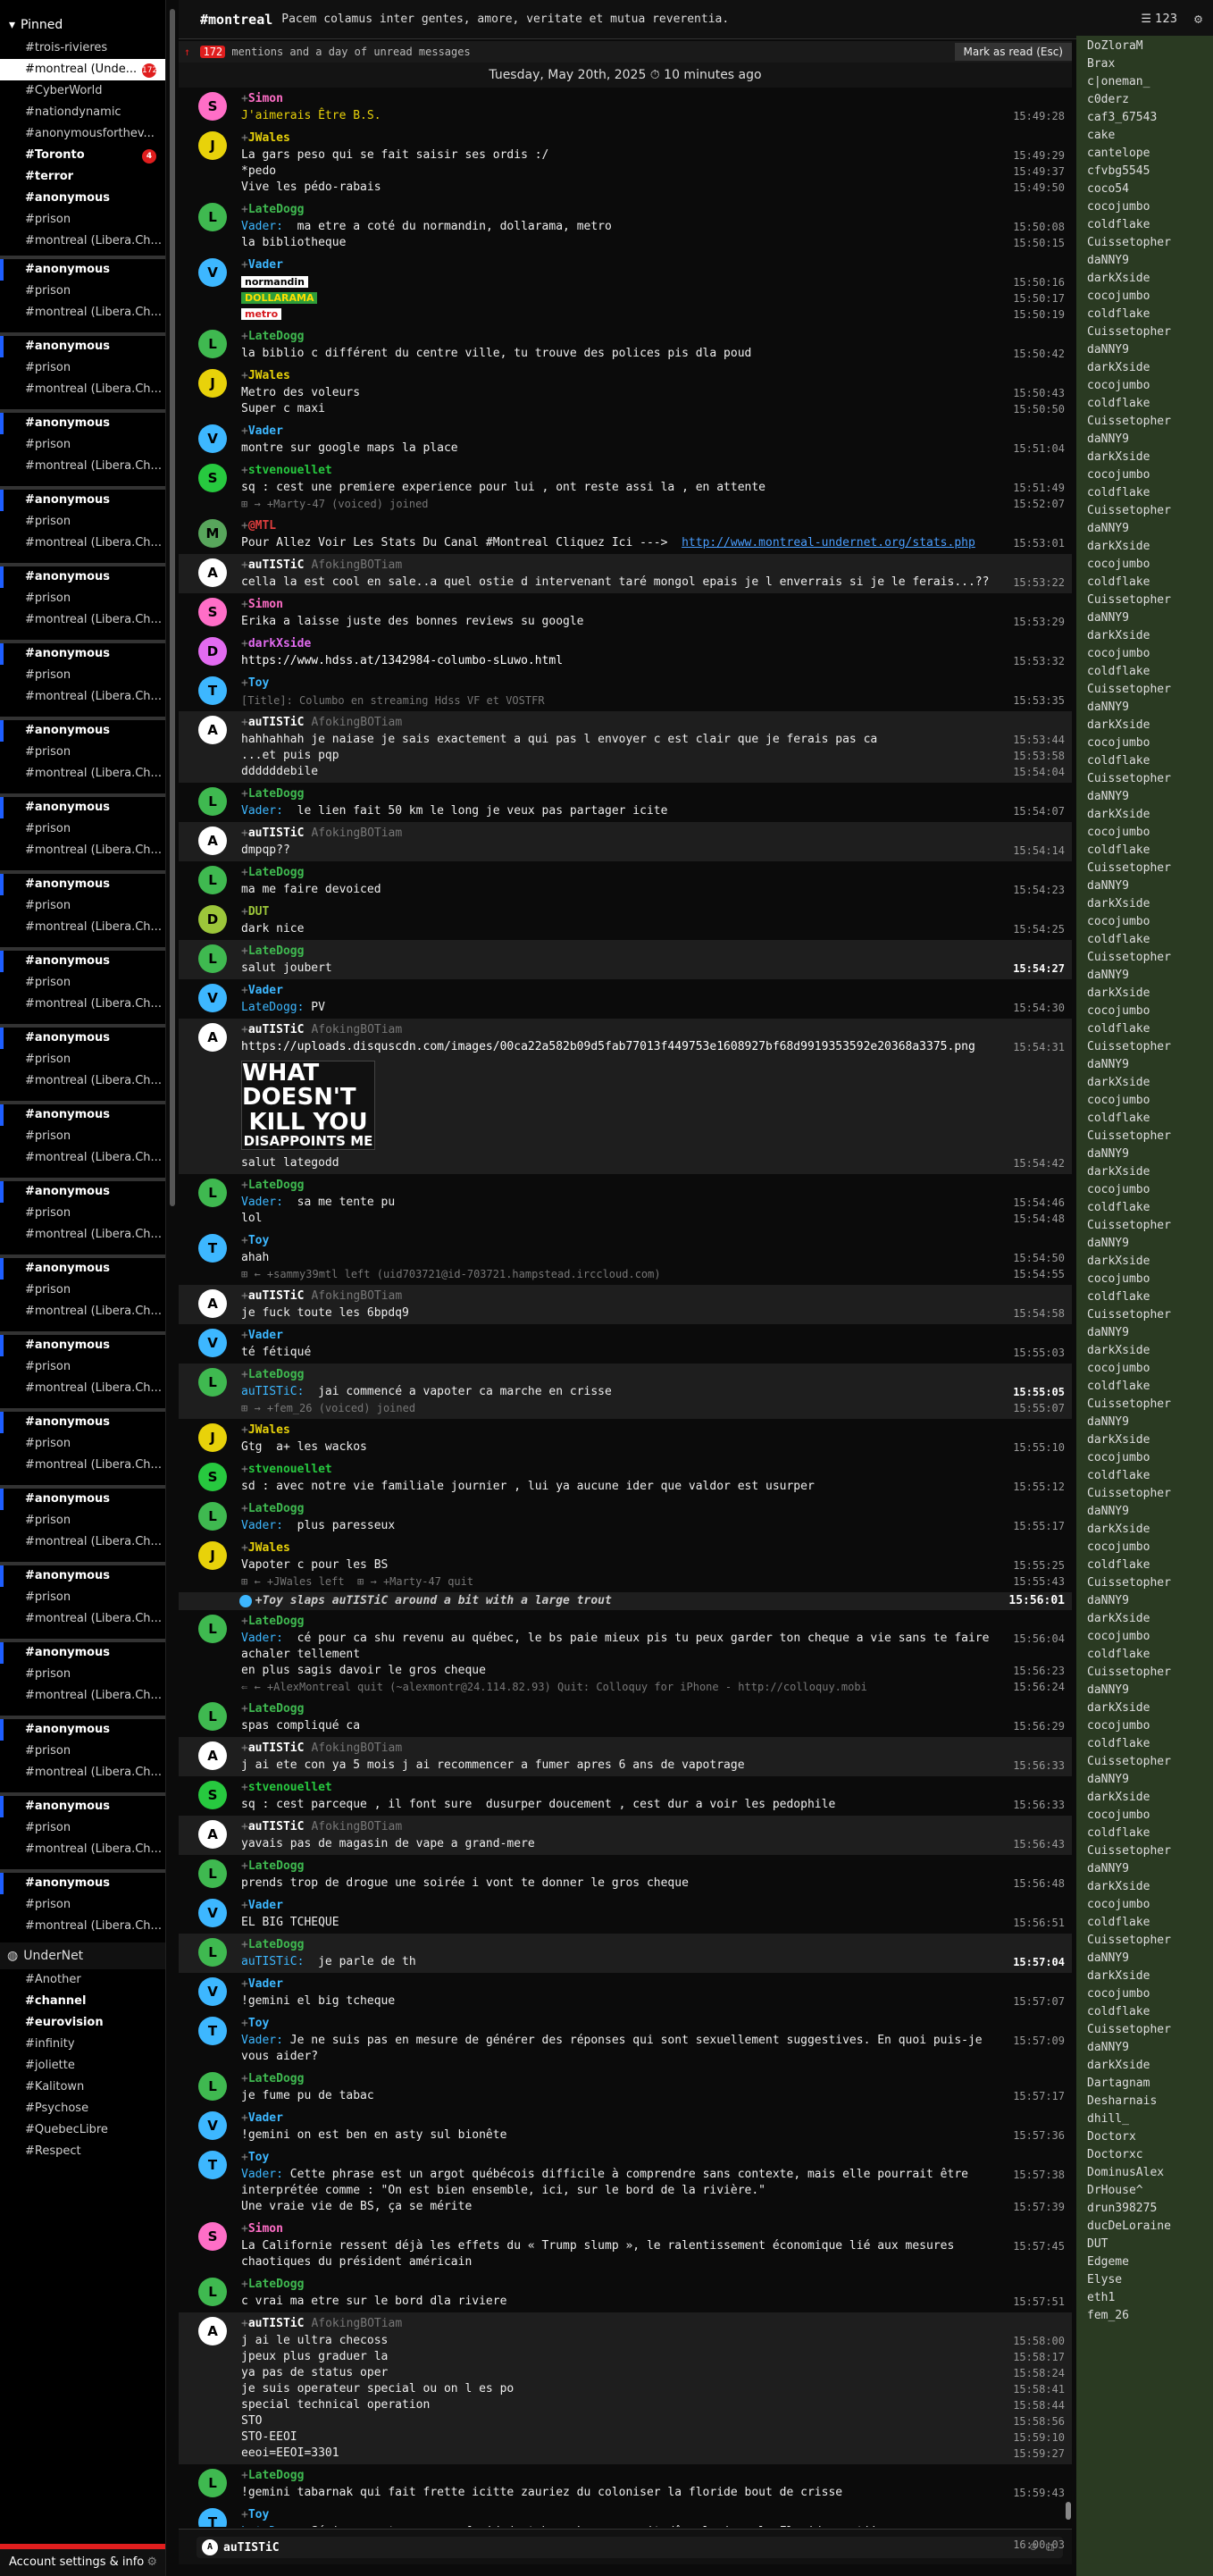  What do you see at coordinates (1068, 2511) in the screenshot?
I see `message-scrollbar` at bounding box center [1068, 2511].